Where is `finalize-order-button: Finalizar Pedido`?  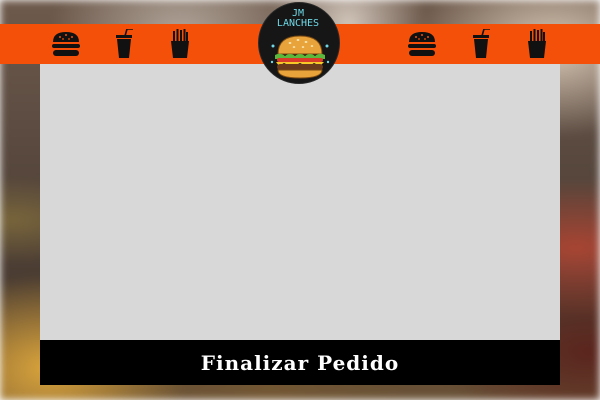
finalize-order-button: Finalizar Pedido is located at coordinates (300, 362).